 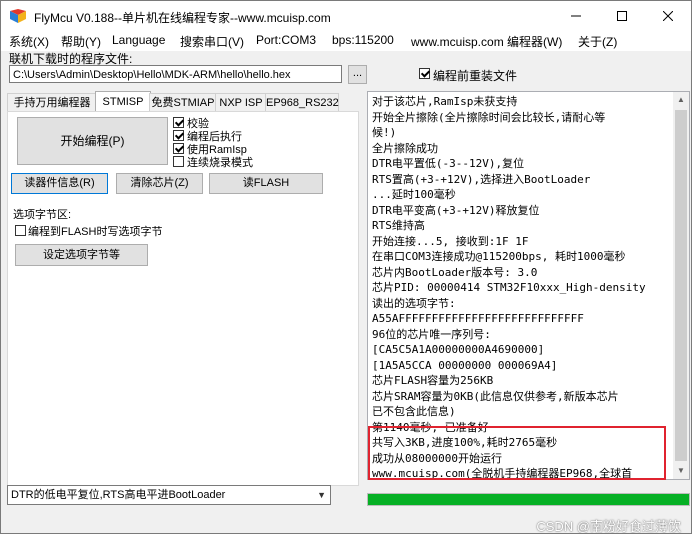 I want to click on log-line: 全片擦除成功, so click(x=405, y=148).